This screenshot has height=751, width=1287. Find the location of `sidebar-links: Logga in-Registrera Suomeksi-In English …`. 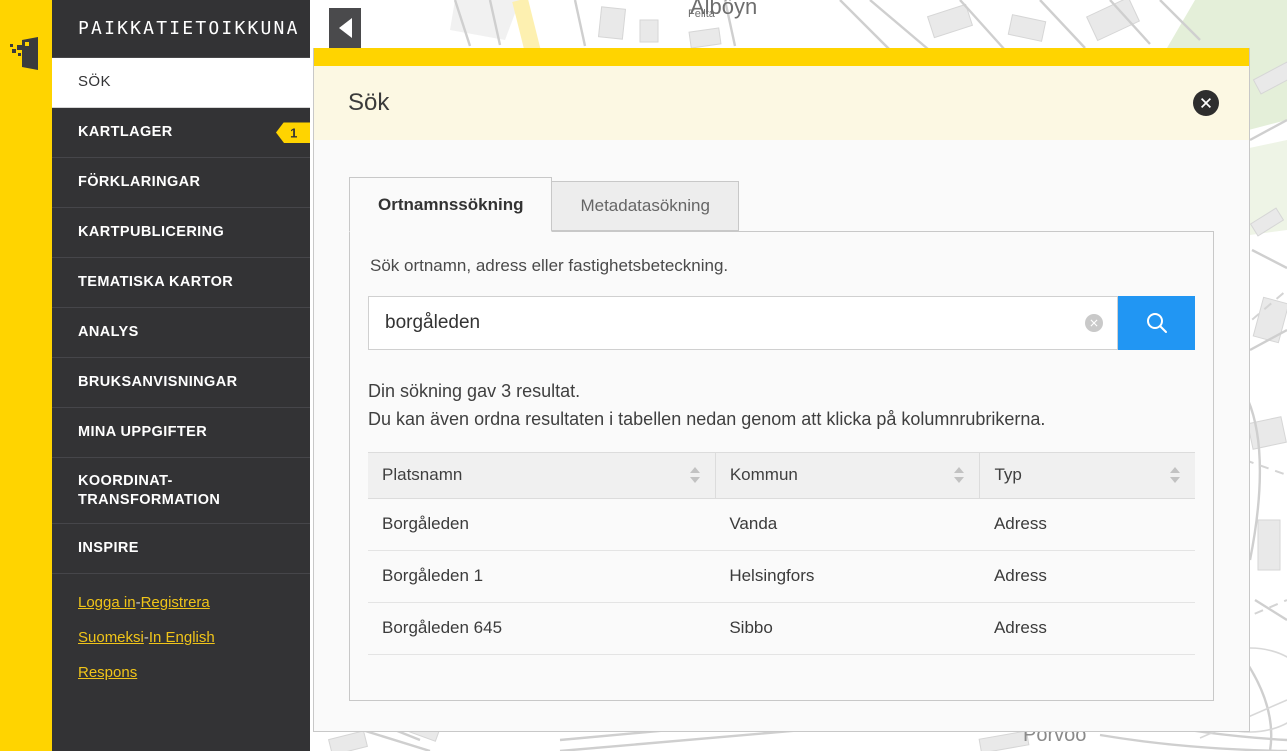

sidebar-links: Logga in-Registrera Suomeksi-In English … is located at coordinates (181, 627).